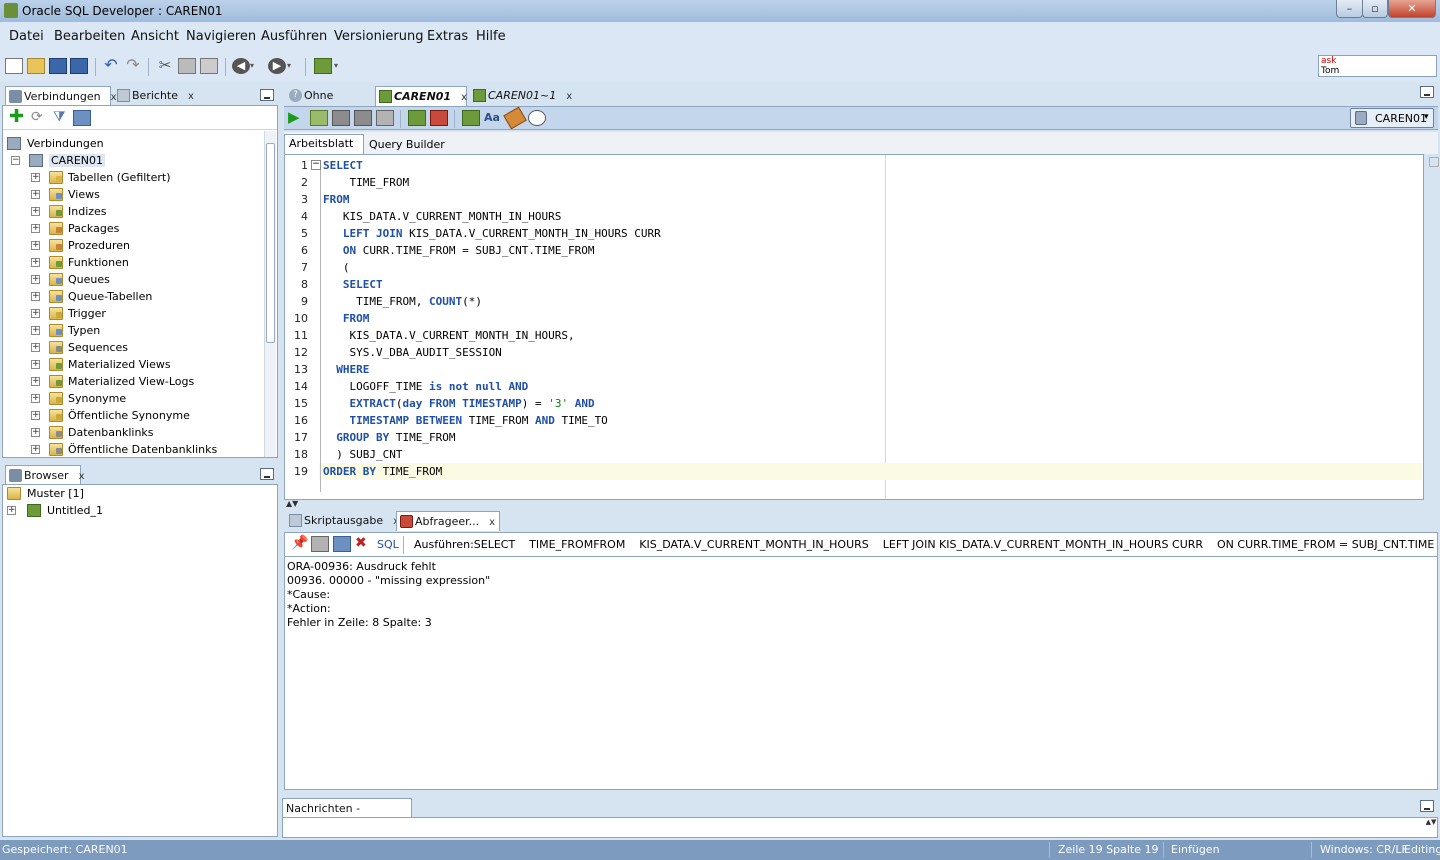  What do you see at coordinates (515, 118) in the screenshot?
I see `eraser-icon` at bounding box center [515, 118].